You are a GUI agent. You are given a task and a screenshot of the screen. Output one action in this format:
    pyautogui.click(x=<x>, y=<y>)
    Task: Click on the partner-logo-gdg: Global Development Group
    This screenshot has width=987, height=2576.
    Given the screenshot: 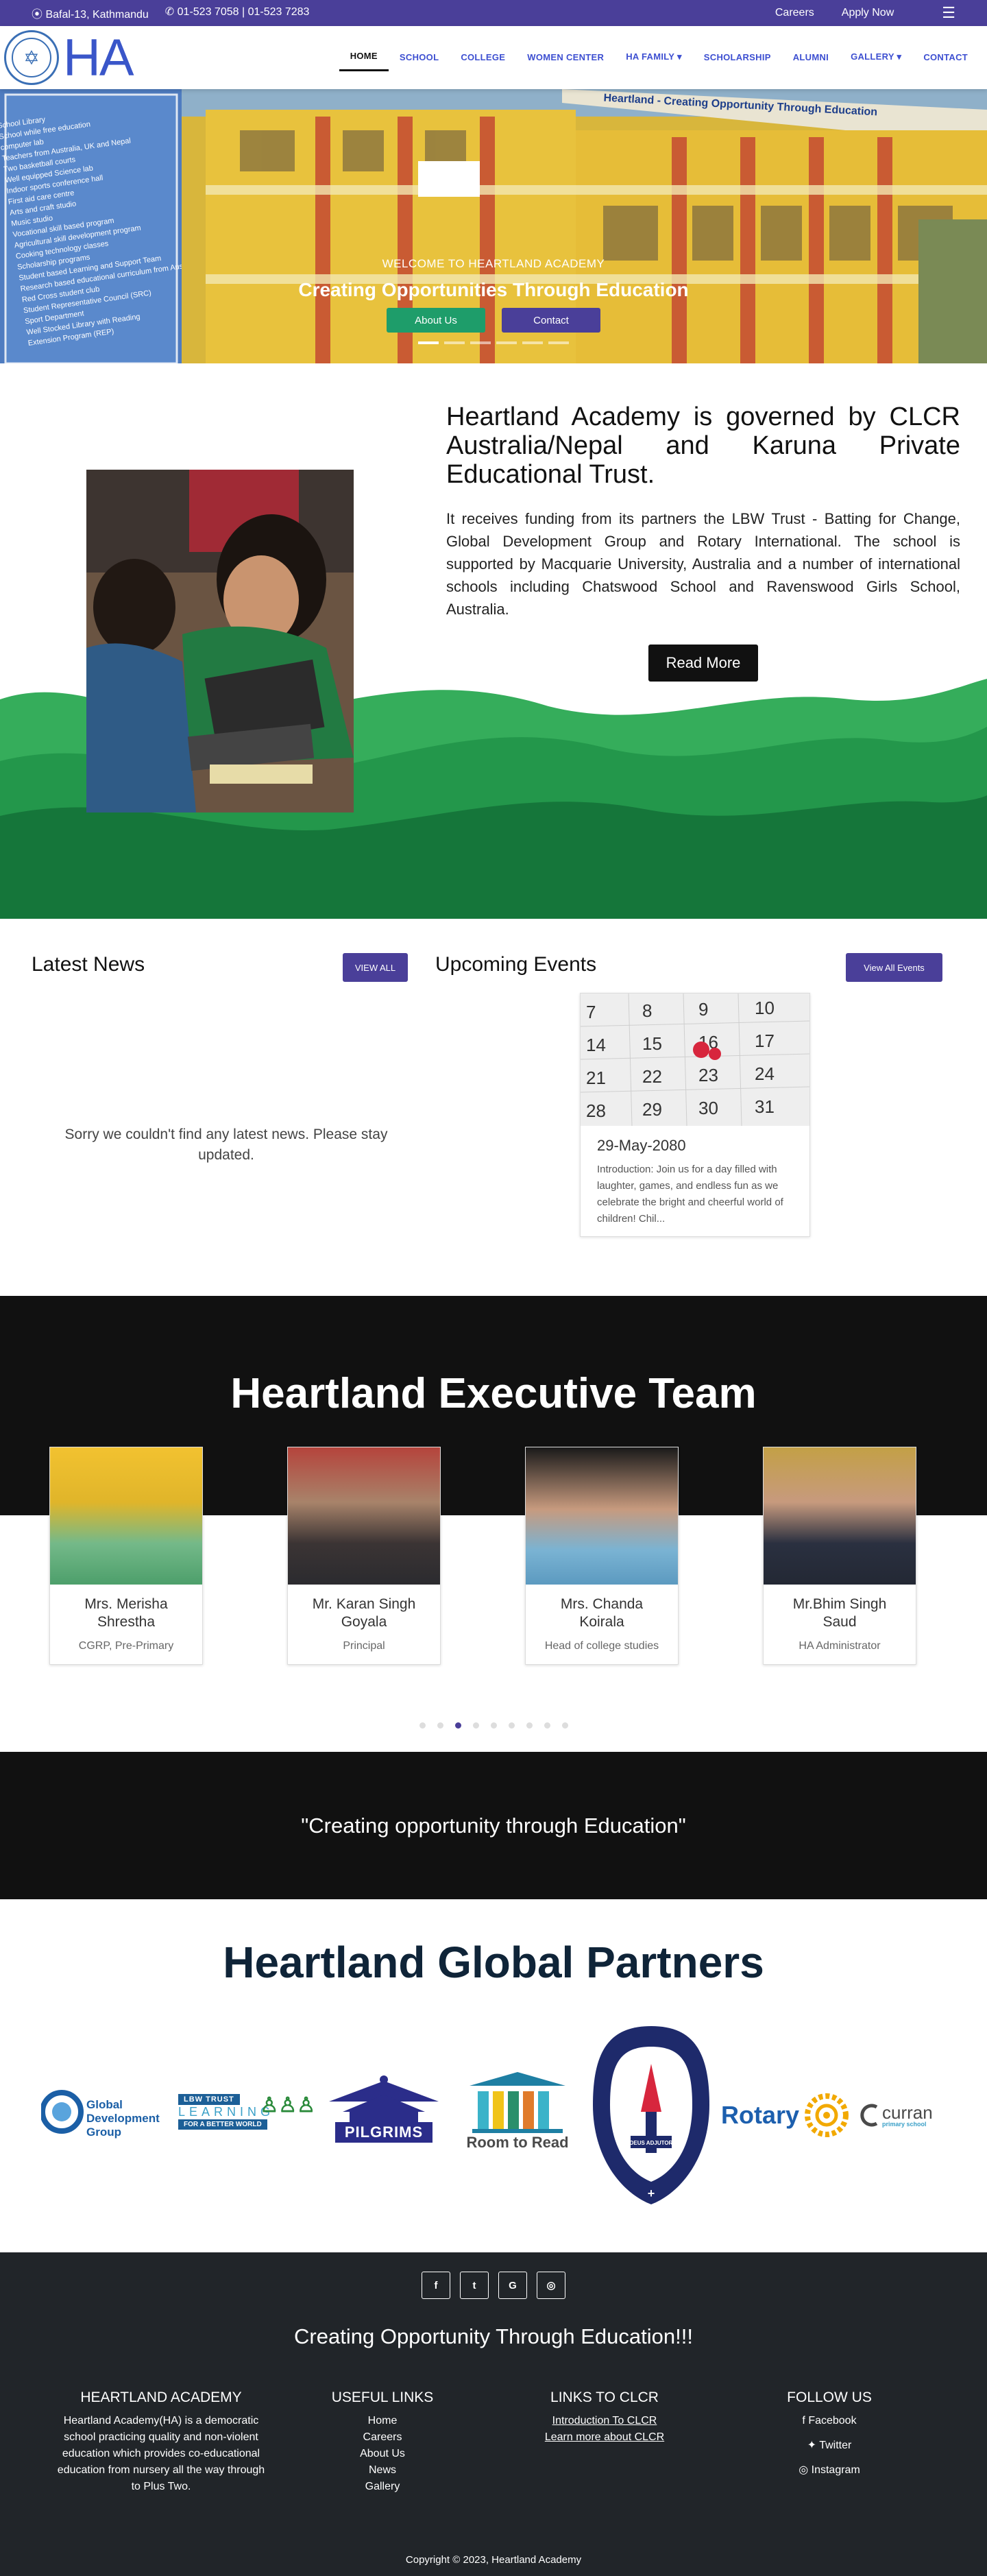 What is the action you would take?
    pyautogui.click(x=106, y=2115)
    